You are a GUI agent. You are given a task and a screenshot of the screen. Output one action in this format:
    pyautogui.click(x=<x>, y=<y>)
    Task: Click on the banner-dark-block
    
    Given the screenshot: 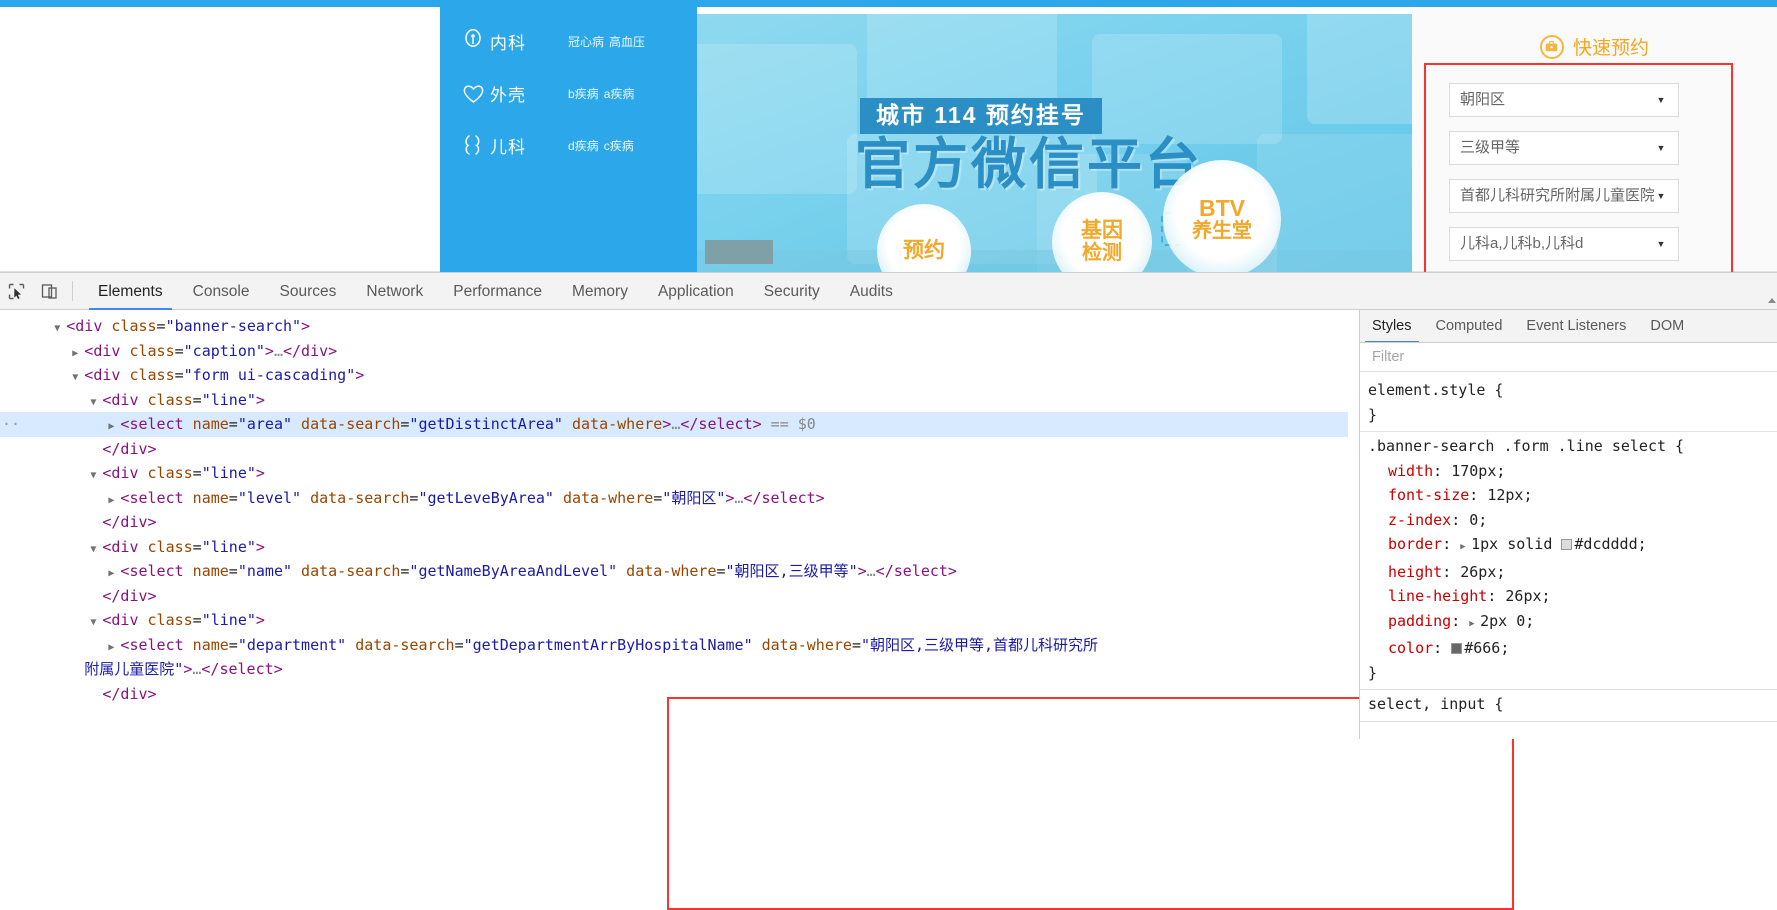 What is the action you would take?
    pyautogui.click(x=739, y=252)
    